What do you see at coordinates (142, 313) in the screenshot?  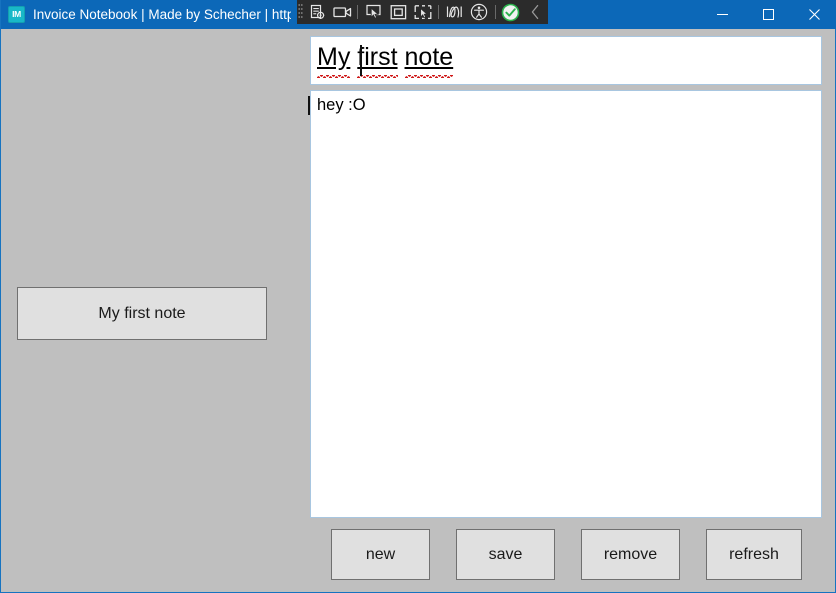 I see `list-item: My first note` at bounding box center [142, 313].